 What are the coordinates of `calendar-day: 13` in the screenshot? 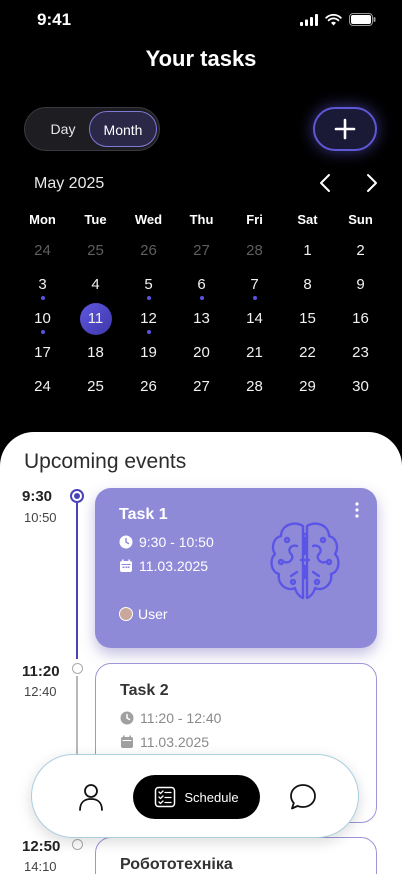 It's located at (201, 319).